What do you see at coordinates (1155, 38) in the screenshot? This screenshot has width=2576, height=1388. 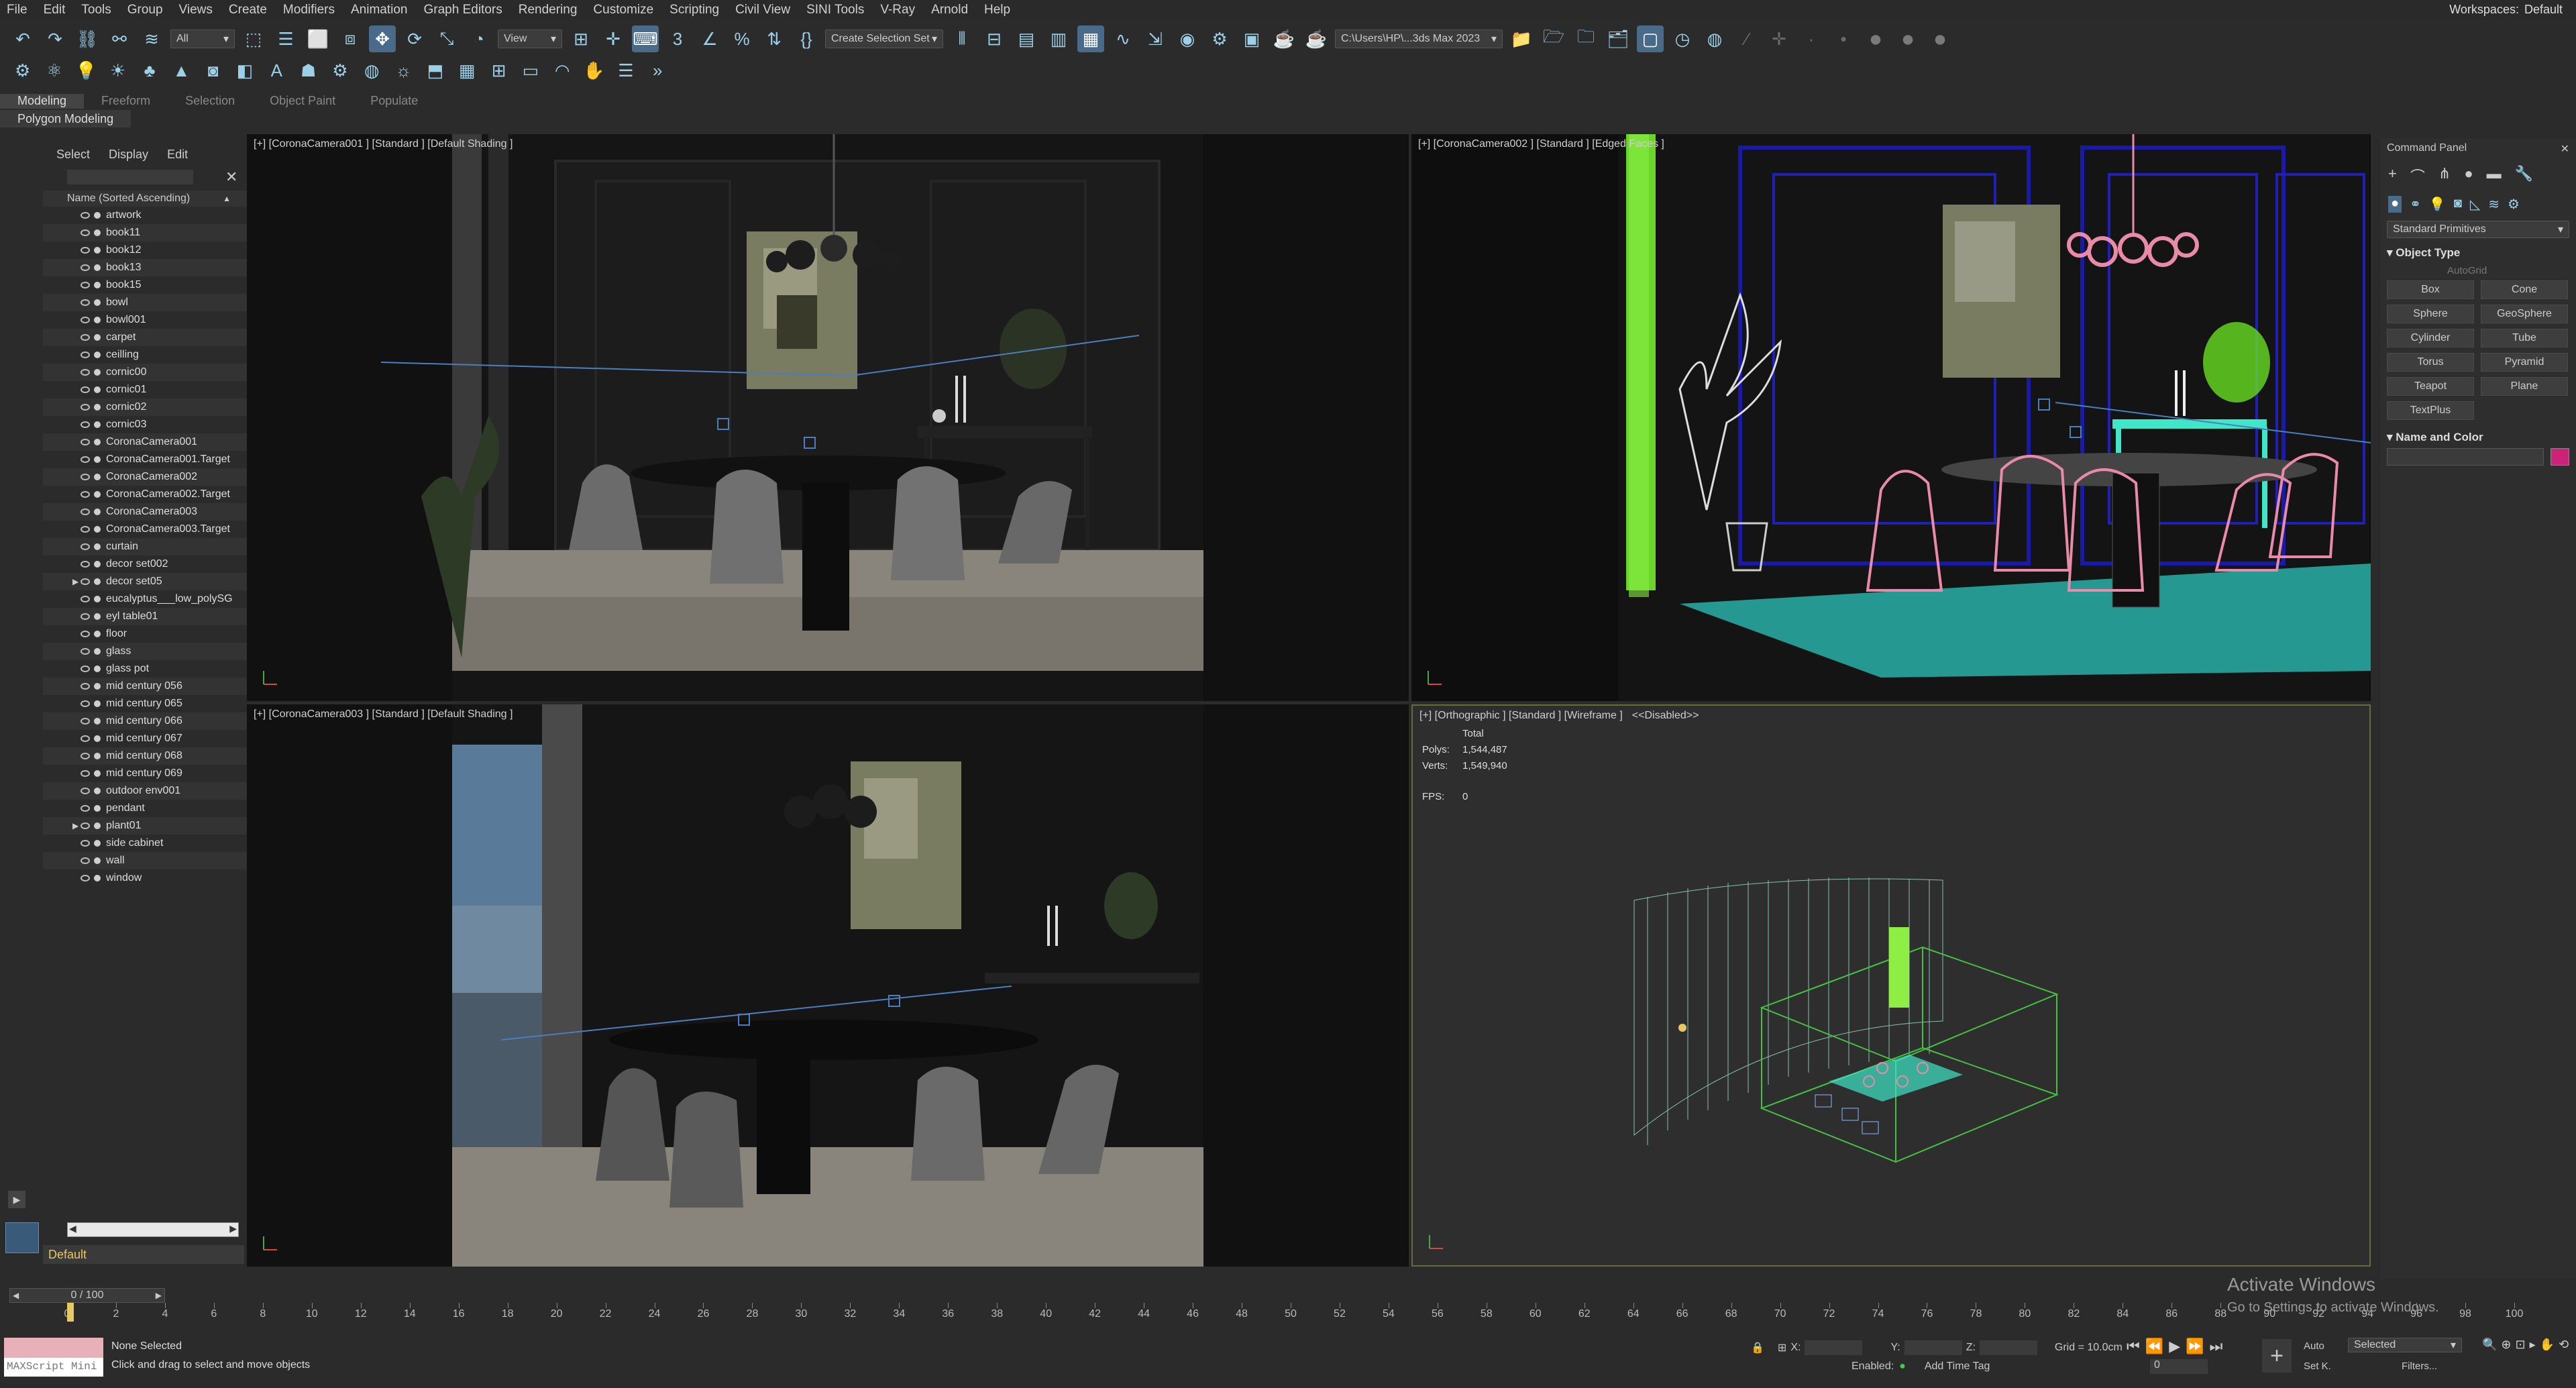 I see `schematic-view-icon: ⇲` at bounding box center [1155, 38].